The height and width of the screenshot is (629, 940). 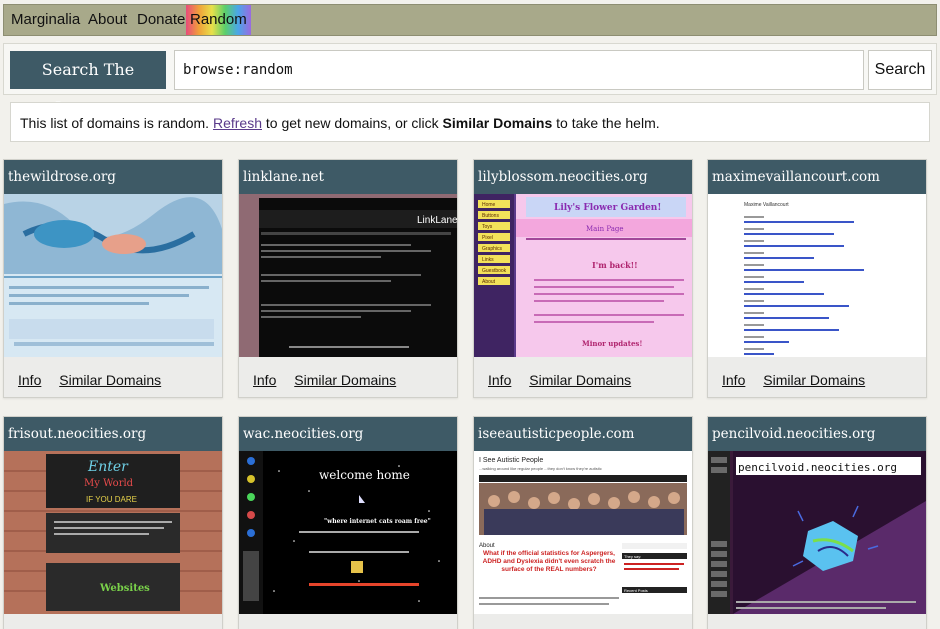 I want to click on domain-screenshot: LinkLane., so click(x=348, y=275).